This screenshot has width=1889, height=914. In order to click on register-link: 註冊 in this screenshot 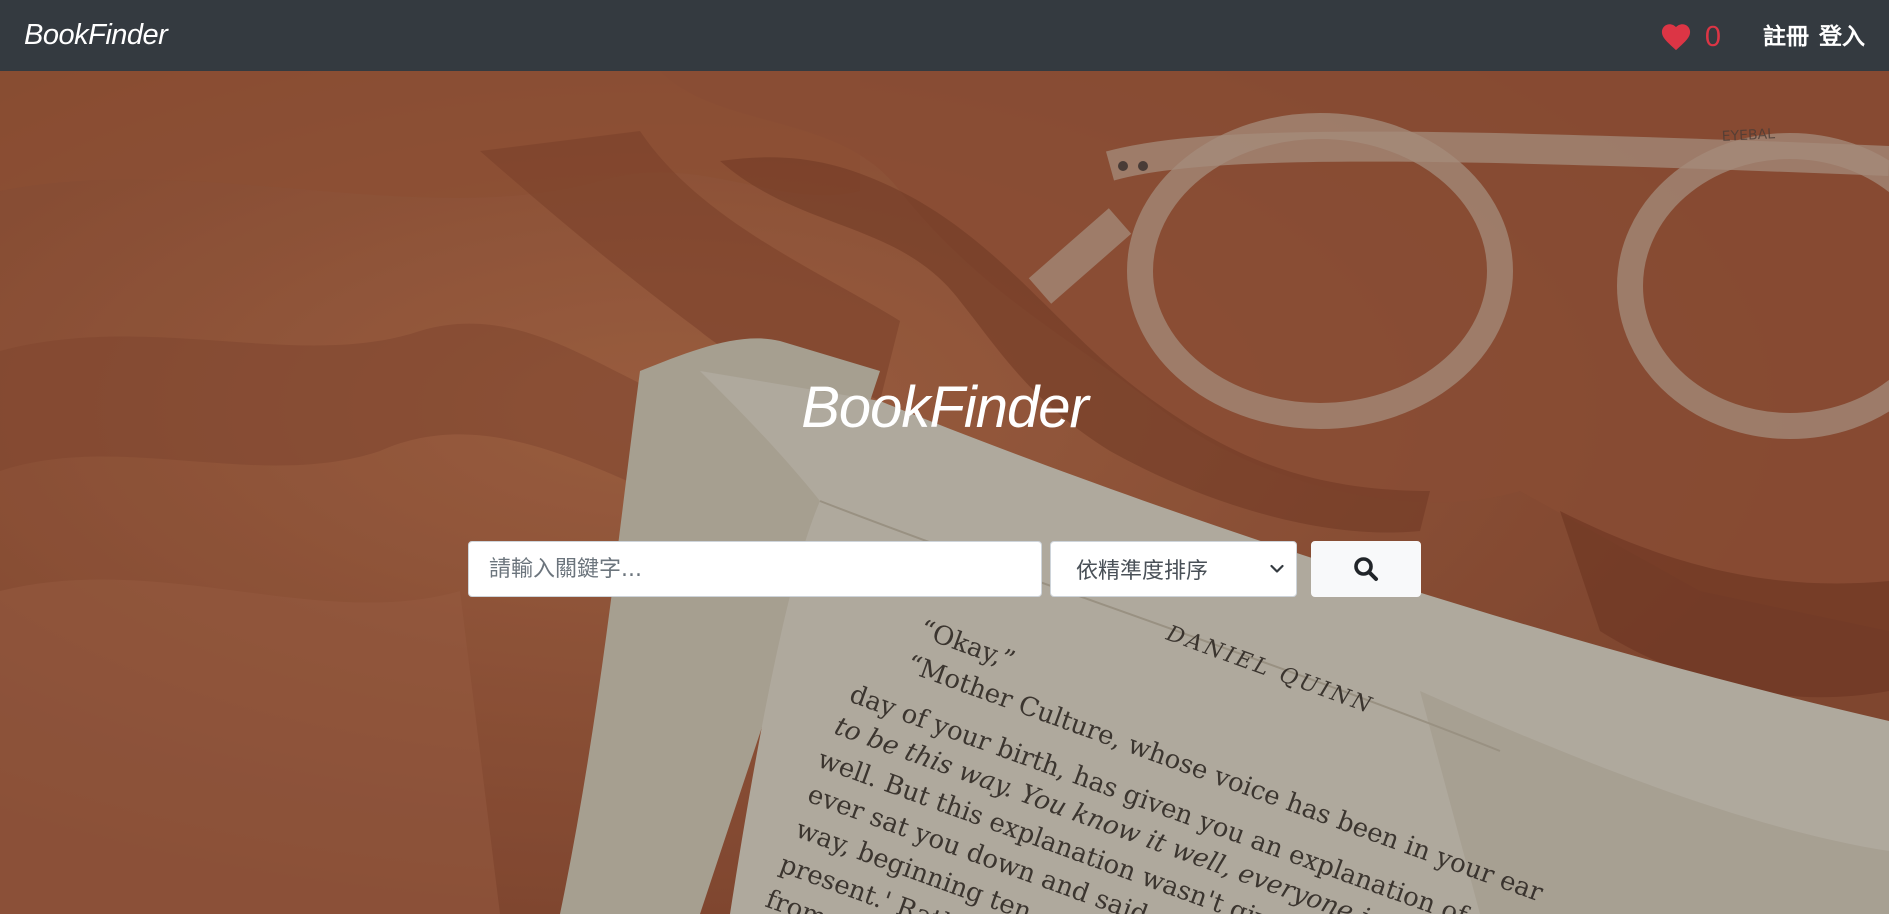, I will do `click(1786, 34)`.